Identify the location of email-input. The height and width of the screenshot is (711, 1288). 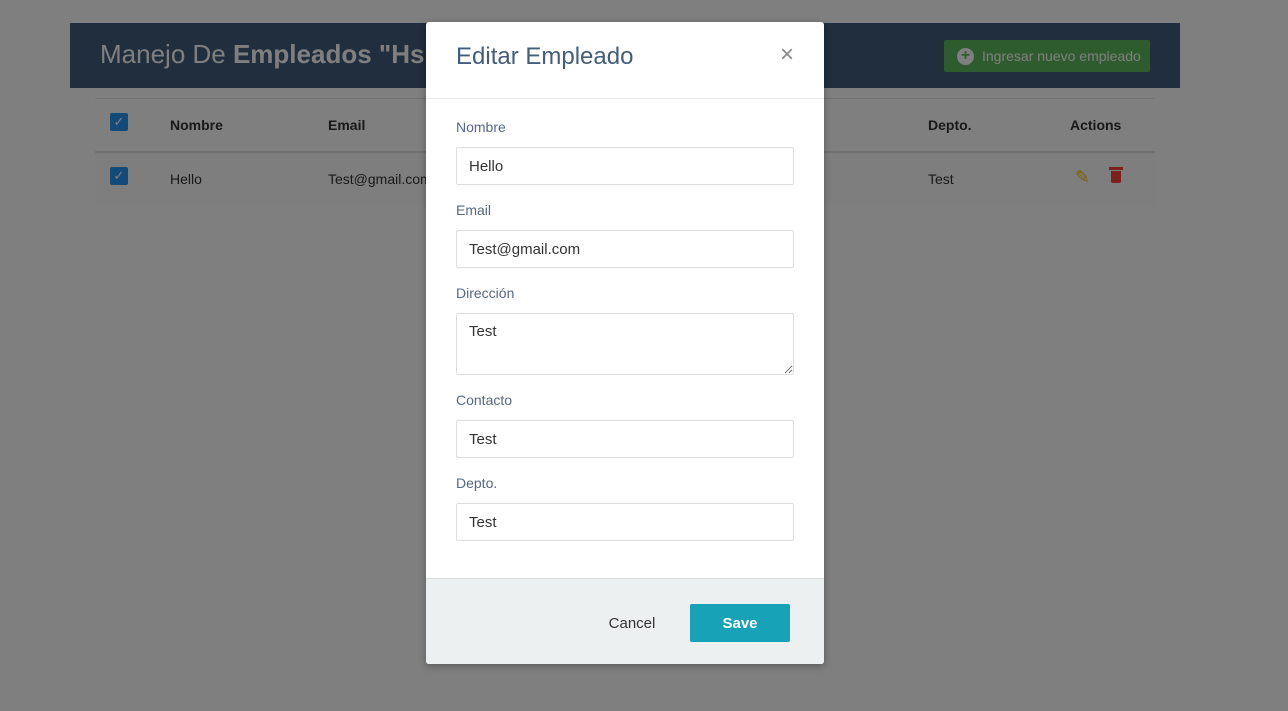
(625, 249).